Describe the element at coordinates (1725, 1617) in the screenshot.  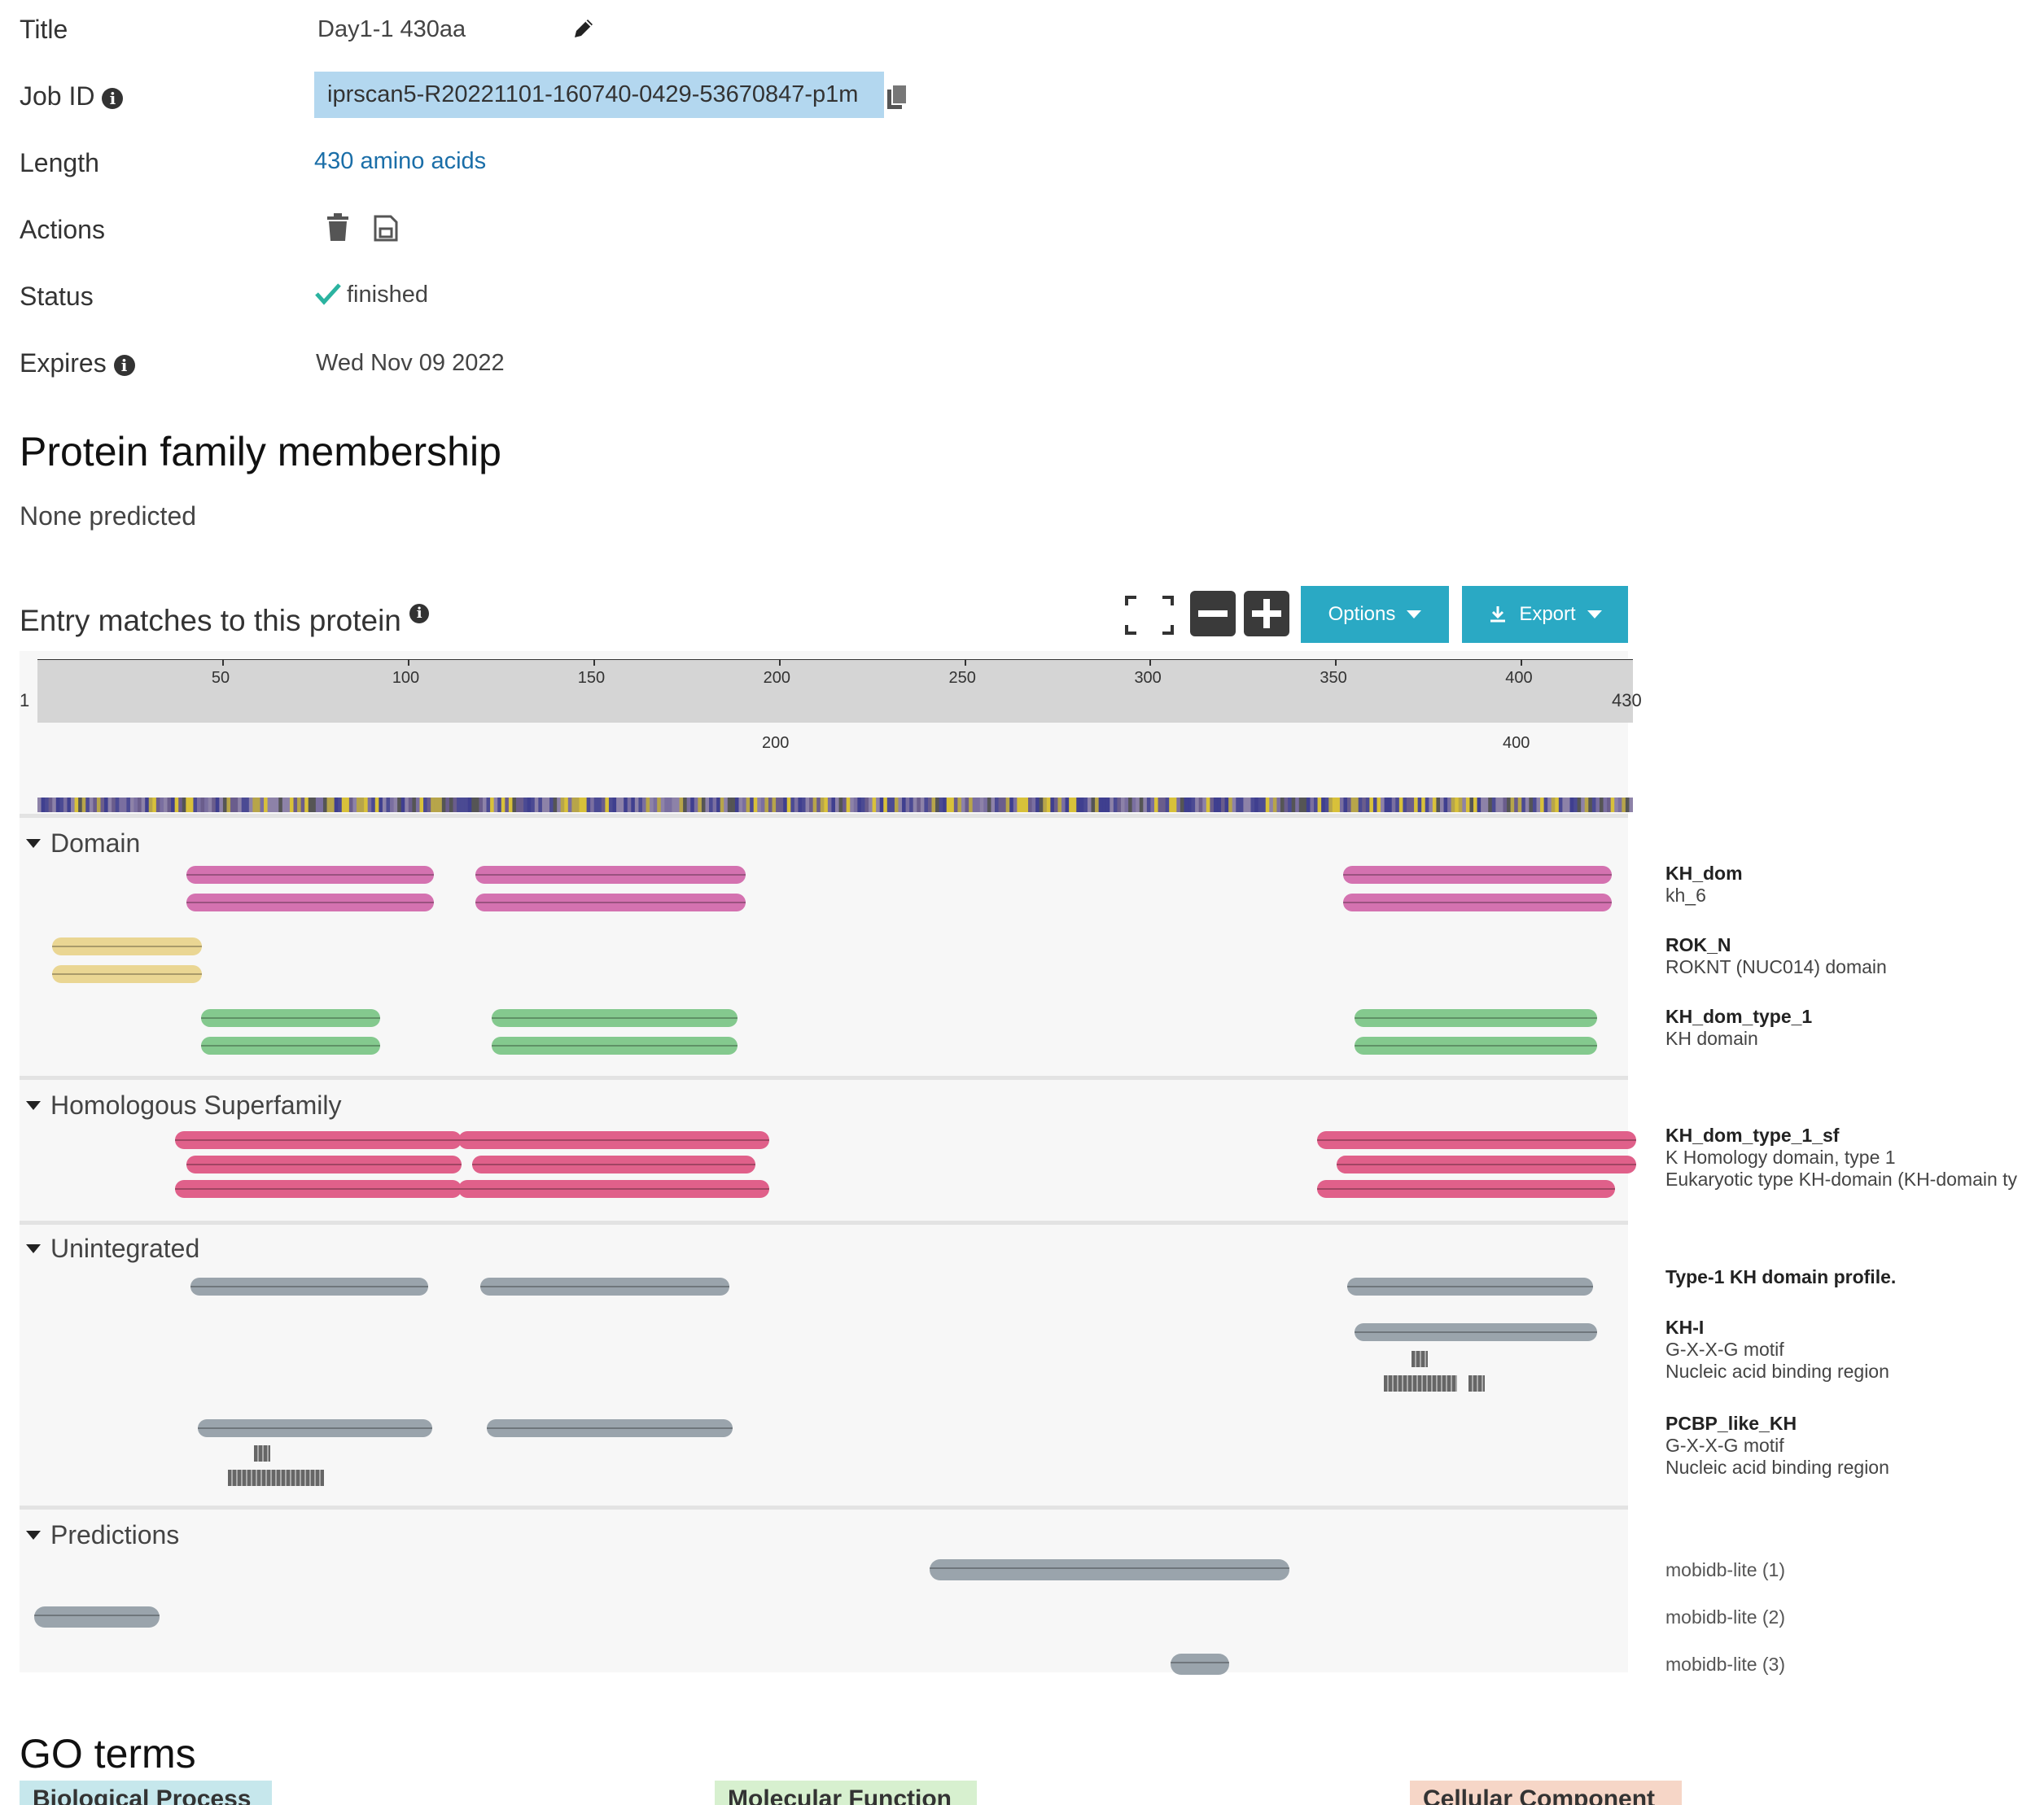
I see `mobidb-label: mobidb-lite (2)` at that location.